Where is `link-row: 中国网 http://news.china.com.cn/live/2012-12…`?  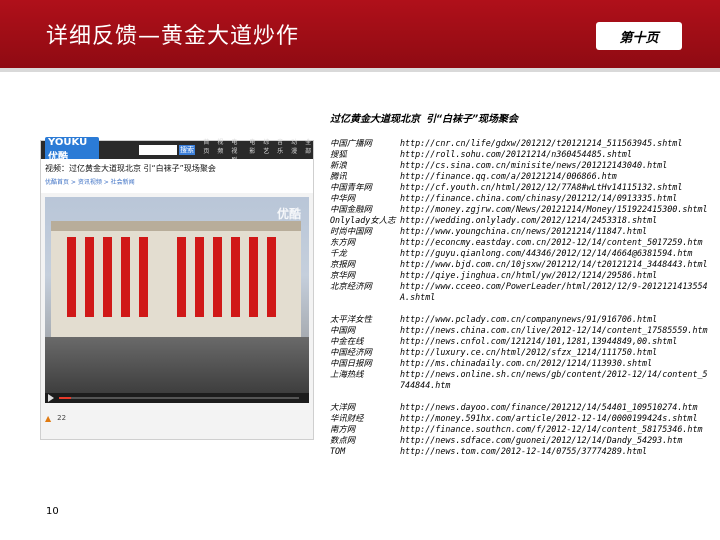
link-row: 中国网 http://news.china.com.cn/live/2012-12… is located at coordinates (520, 330).